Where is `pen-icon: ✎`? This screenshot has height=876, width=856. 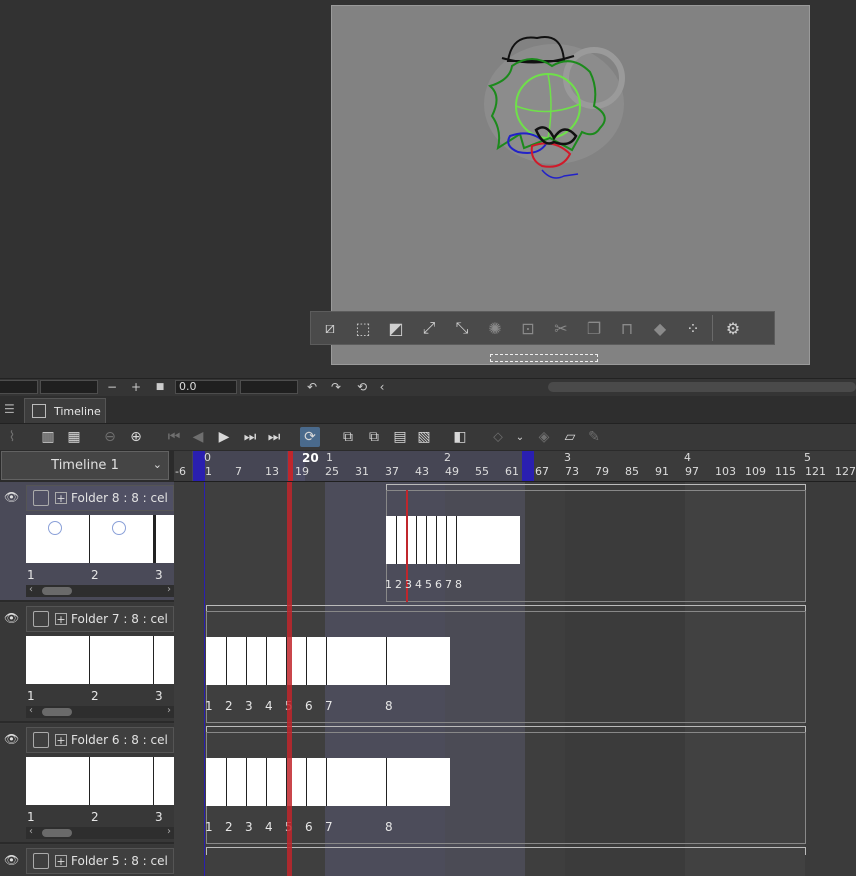 pen-icon: ✎ is located at coordinates (594, 437).